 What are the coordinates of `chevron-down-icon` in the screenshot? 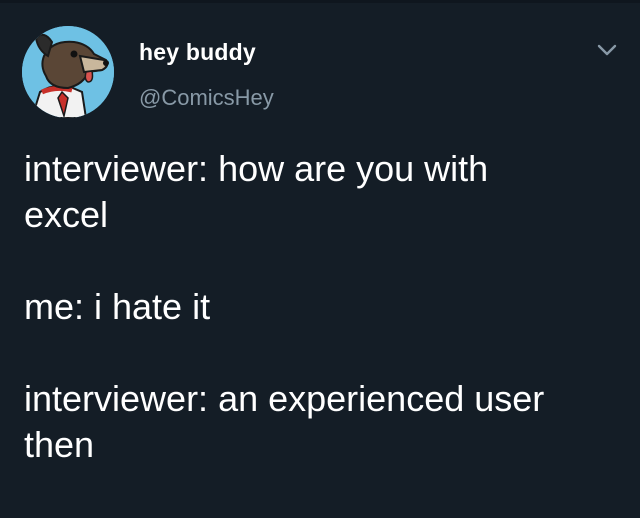 It's located at (607, 50).